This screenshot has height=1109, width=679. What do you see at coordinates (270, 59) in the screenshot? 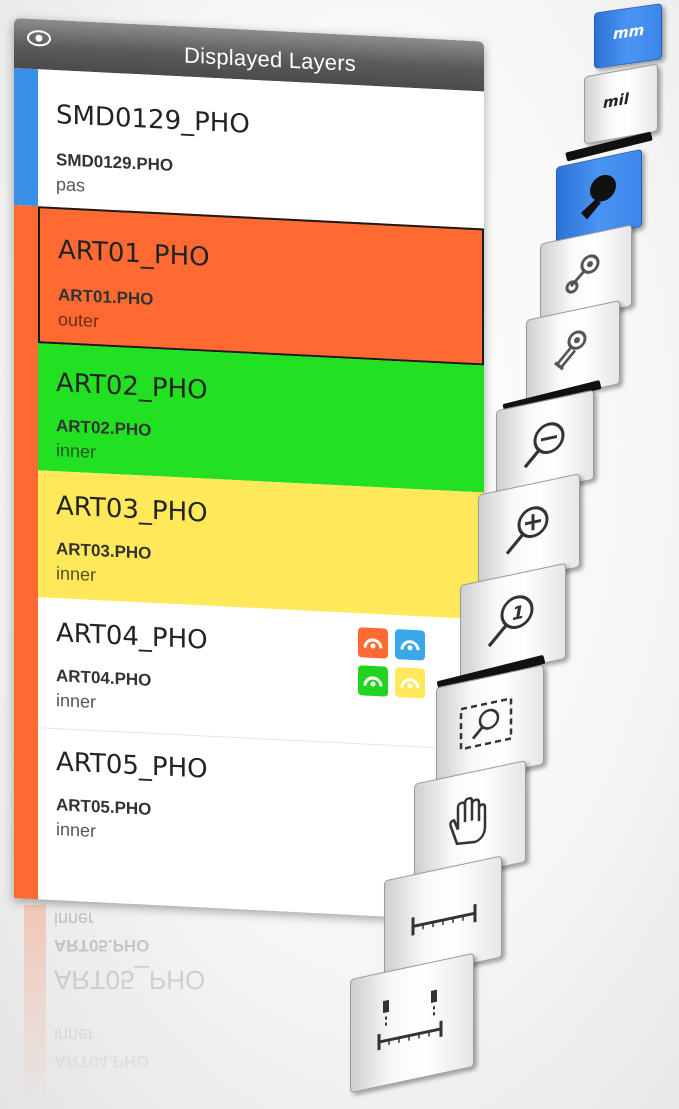
I see `panel-title: Displayed Layers` at bounding box center [270, 59].